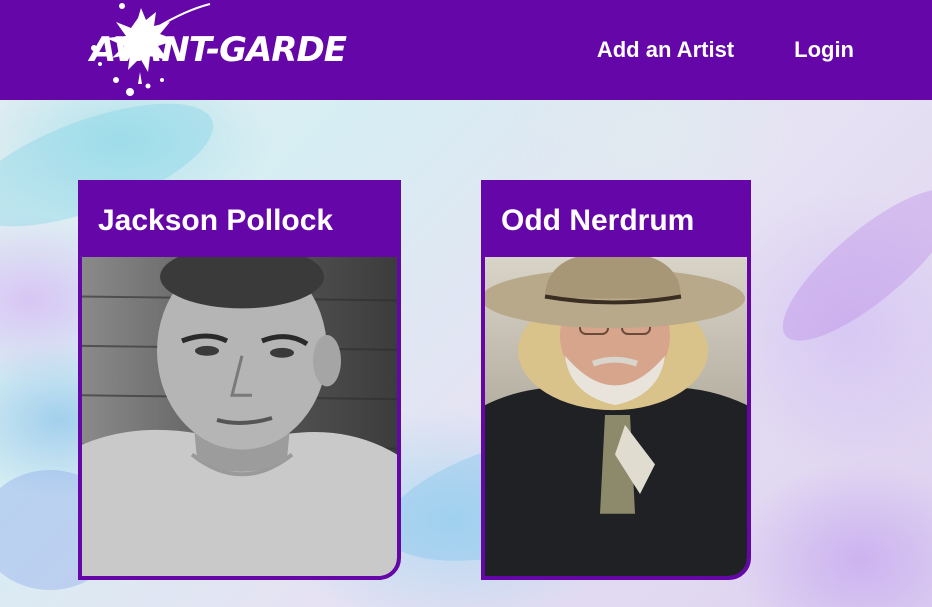  Describe the element at coordinates (824, 50) in the screenshot. I see `nav-login-link: Login` at that location.